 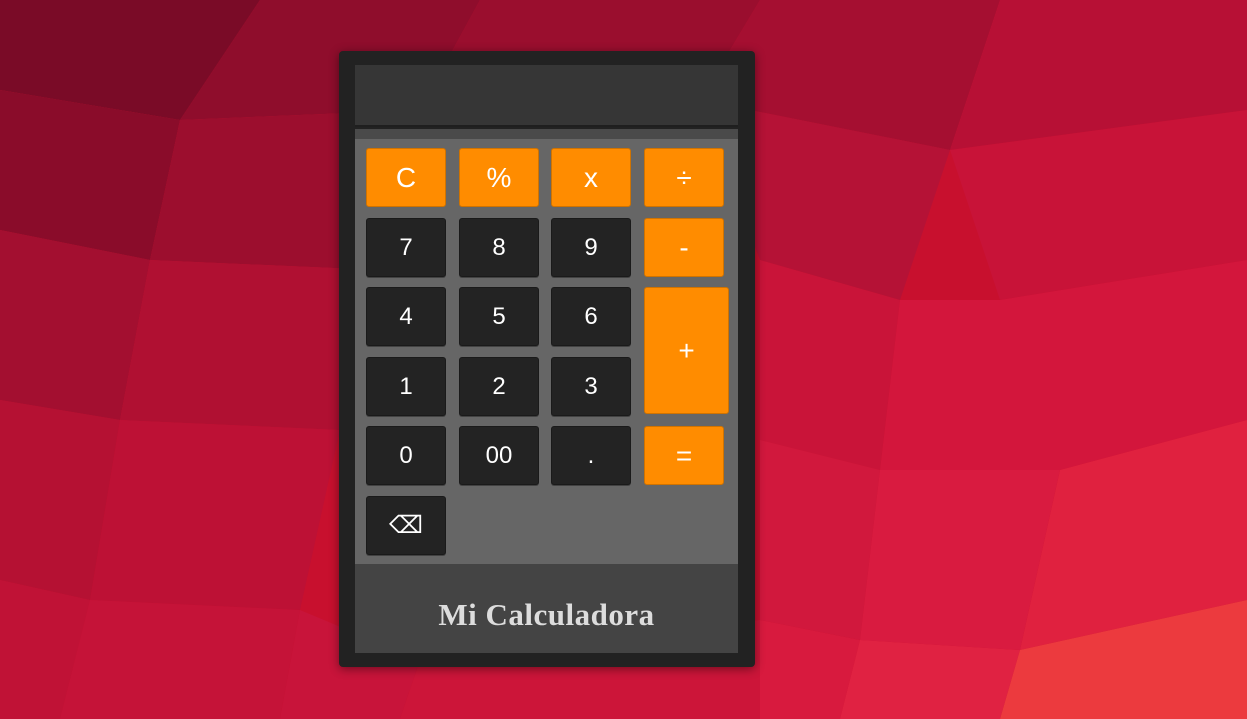 I want to click on digit-7-button: 7, so click(x=406, y=247).